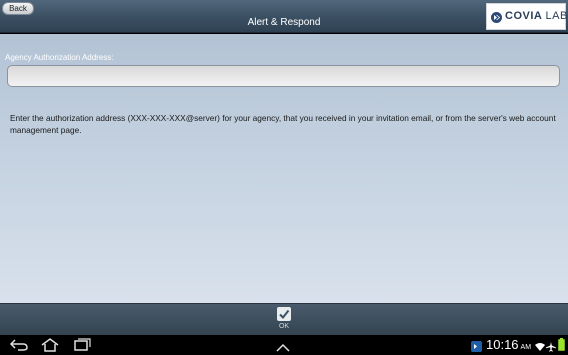 The image size is (568, 355). I want to click on home-icon, so click(50, 346).